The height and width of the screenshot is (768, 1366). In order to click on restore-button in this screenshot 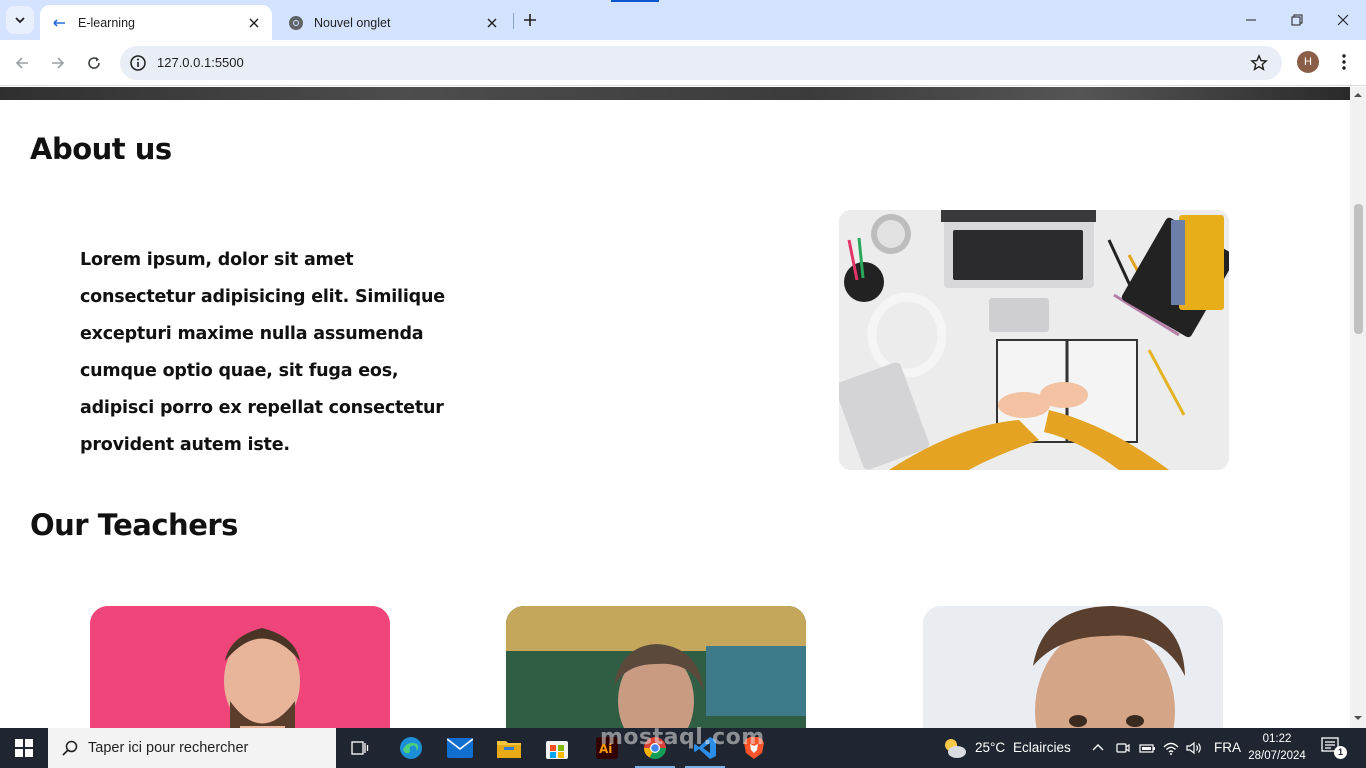, I will do `click(1297, 20)`.